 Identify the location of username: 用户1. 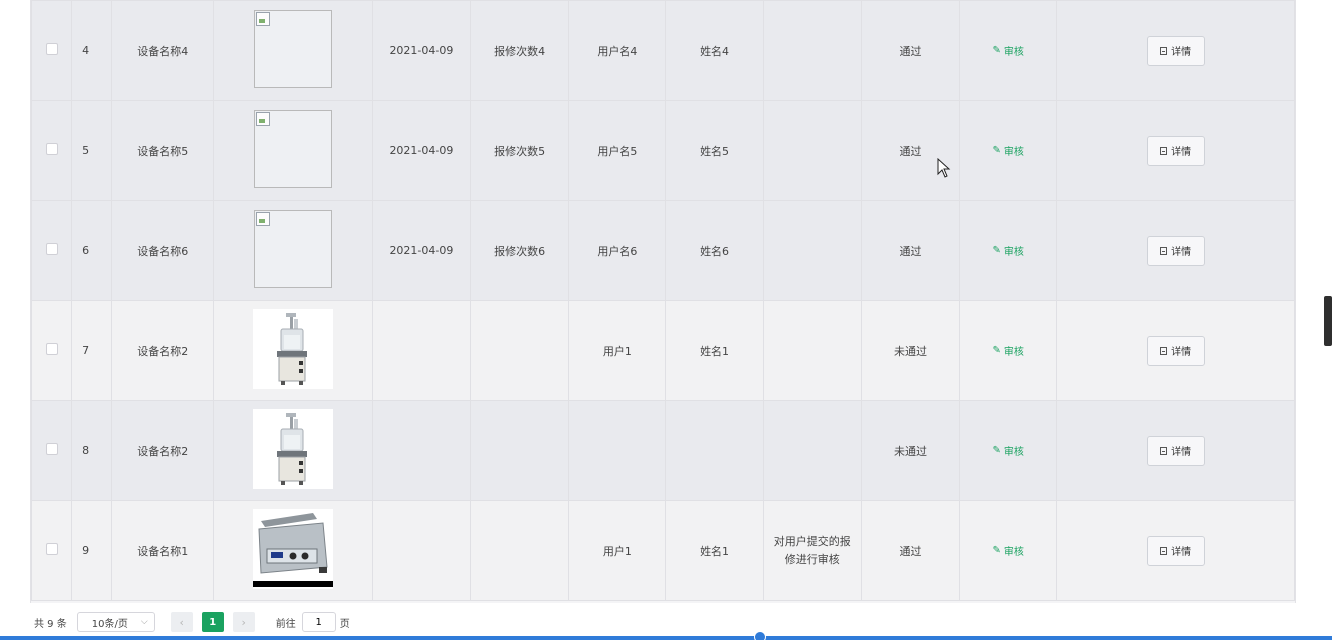
(617, 350).